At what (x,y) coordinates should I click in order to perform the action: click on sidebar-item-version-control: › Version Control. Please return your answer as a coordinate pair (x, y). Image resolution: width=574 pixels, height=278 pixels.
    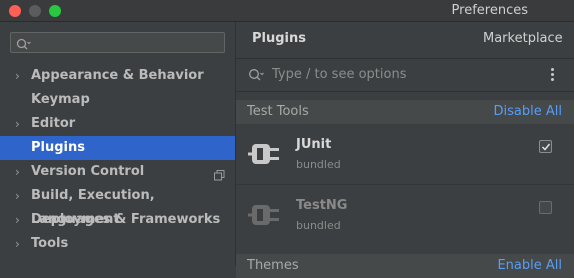
    Looking at the image, I should click on (117, 172).